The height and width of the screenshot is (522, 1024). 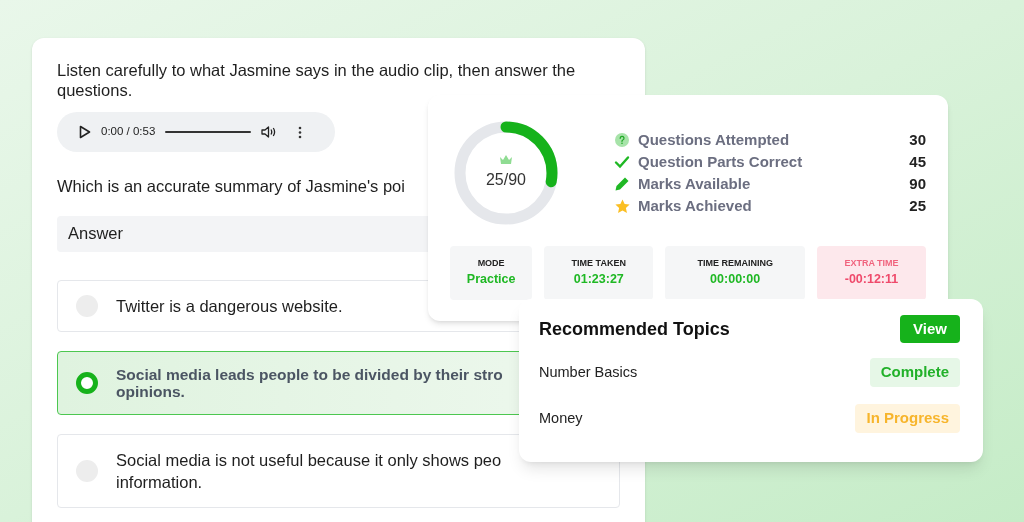 I want to click on check-icon, so click(x=622, y=162).